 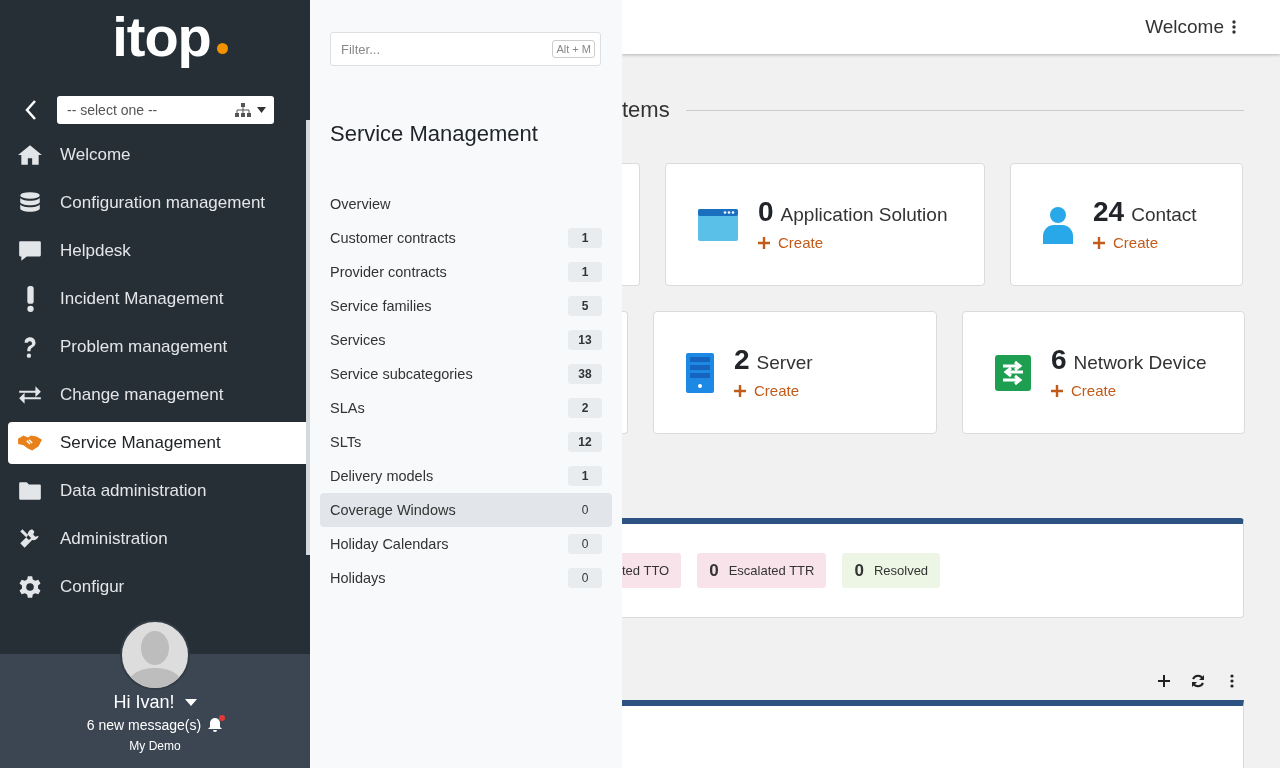 I want to click on submenu-label: Provider contracts, so click(x=388, y=272).